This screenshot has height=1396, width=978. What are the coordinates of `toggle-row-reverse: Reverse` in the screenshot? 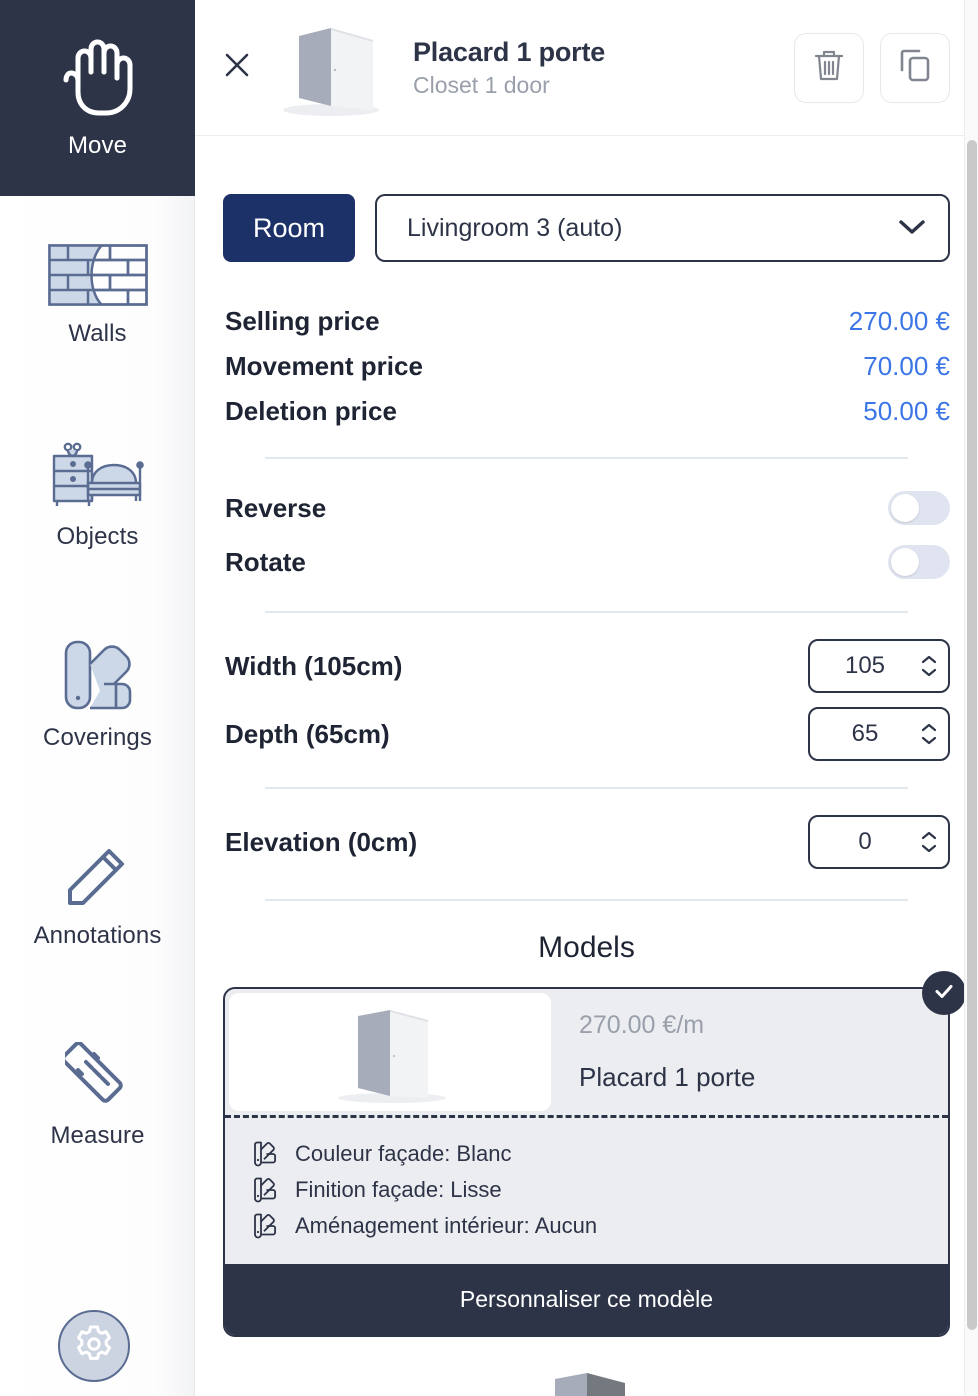 It's located at (586, 508).